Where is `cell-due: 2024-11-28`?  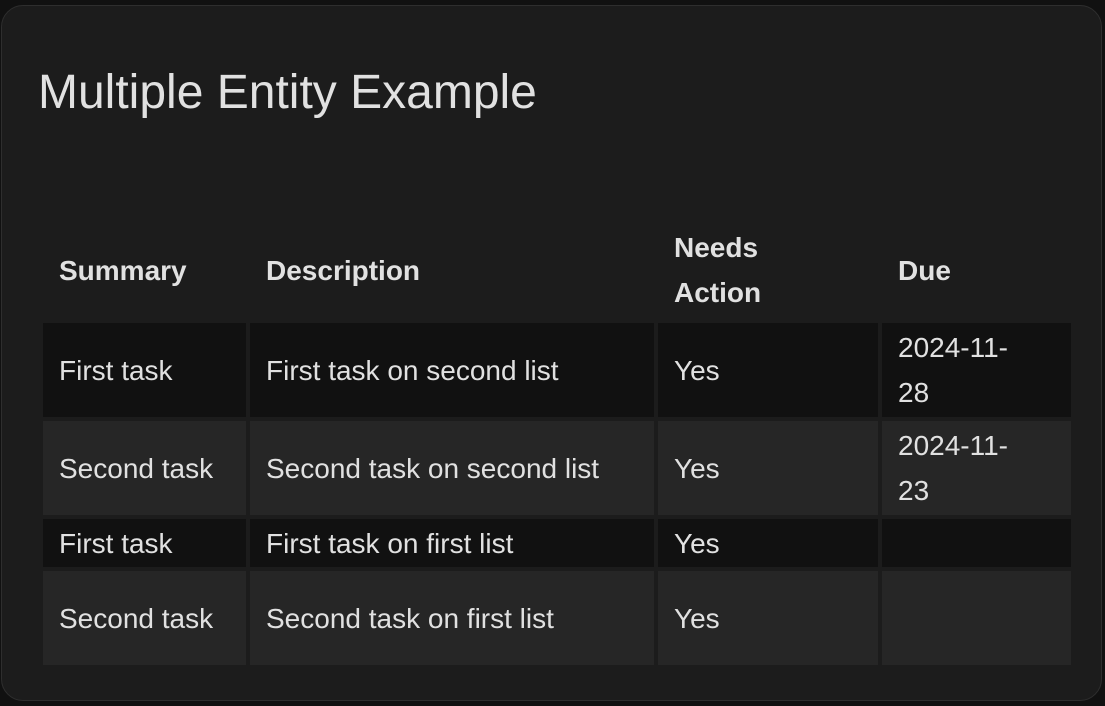 cell-due: 2024-11-28 is located at coordinates (976, 370).